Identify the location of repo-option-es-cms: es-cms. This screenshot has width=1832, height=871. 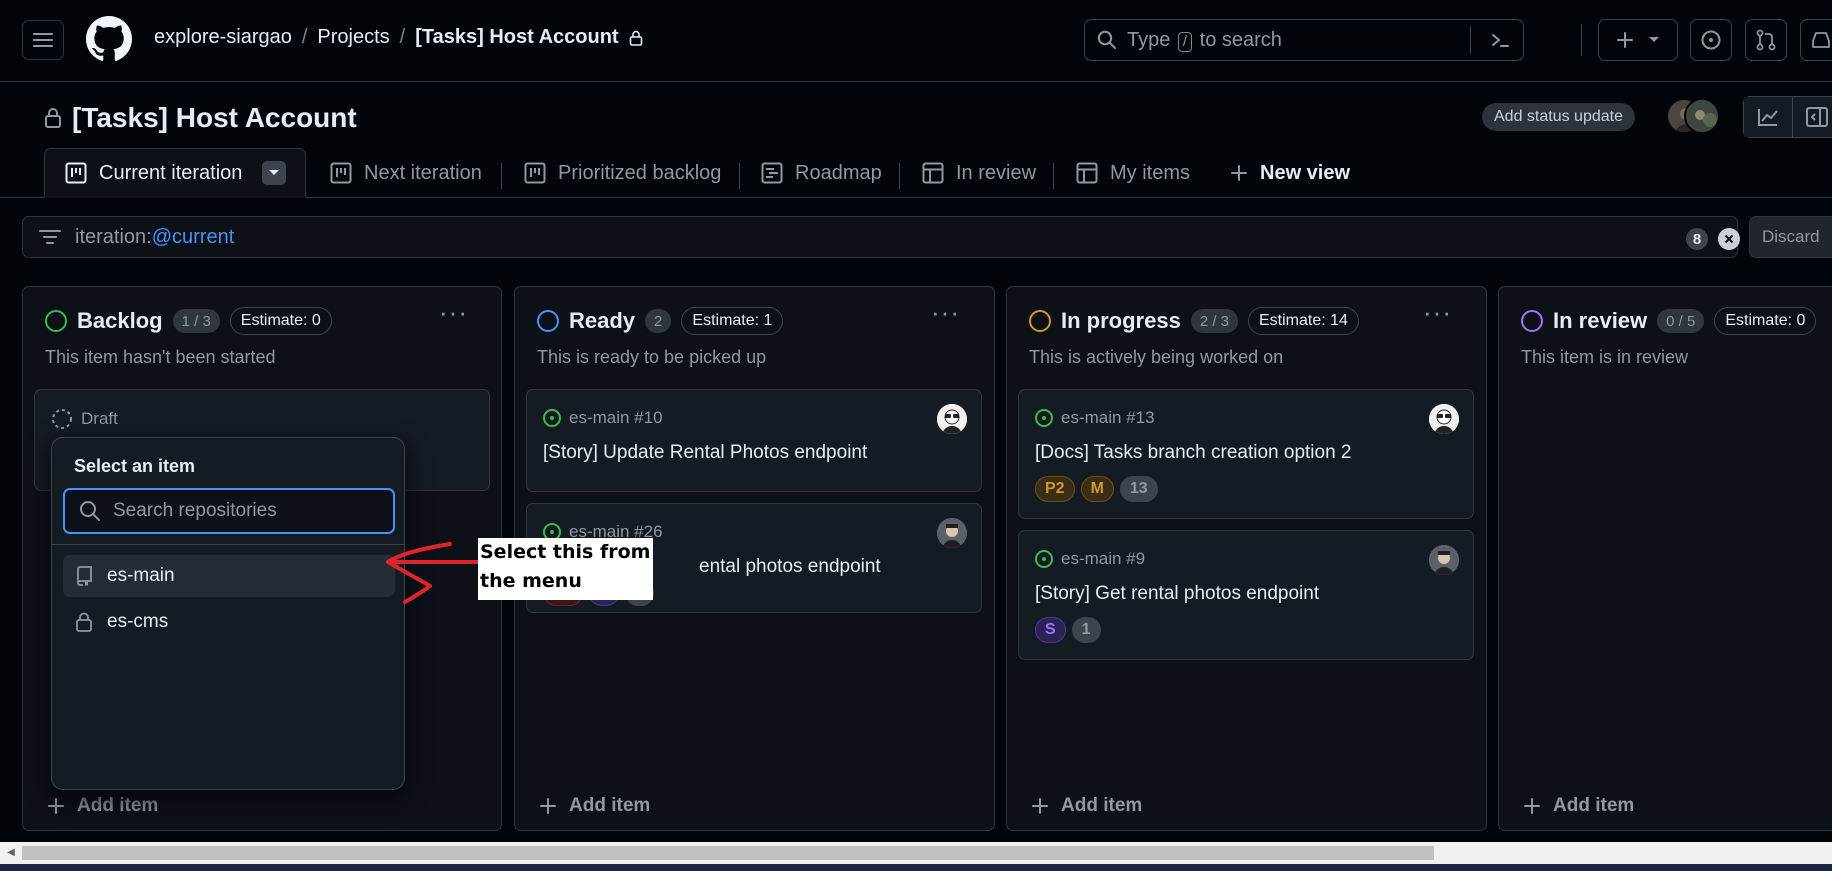
(229, 622).